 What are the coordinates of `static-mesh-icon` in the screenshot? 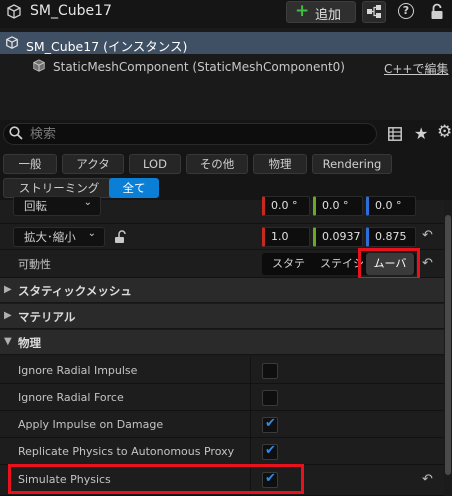 It's located at (39, 65).